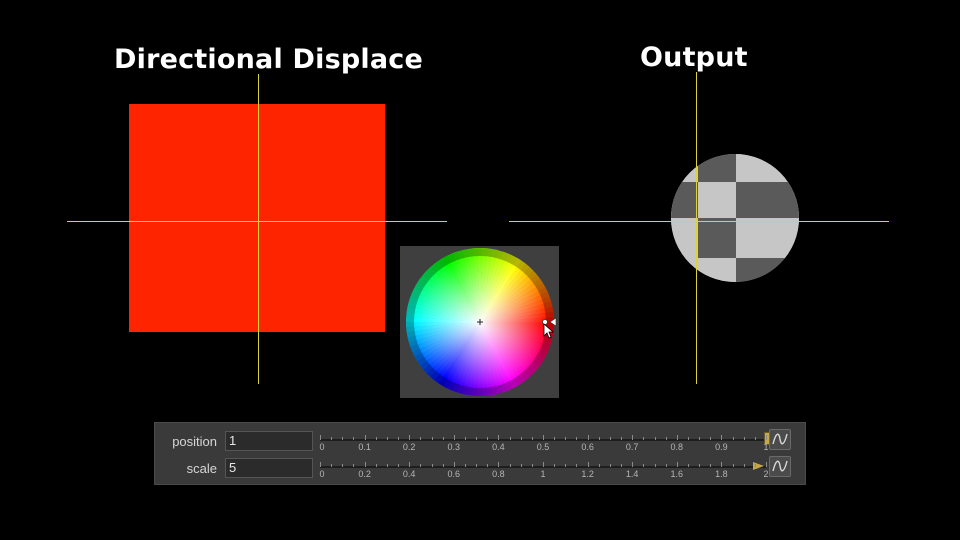 The image size is (960, 540). What do you see at coordinates (498, 447) in the screenshot?
I see `slider-tick-label: 0.4` at bounding box center [498, 447].